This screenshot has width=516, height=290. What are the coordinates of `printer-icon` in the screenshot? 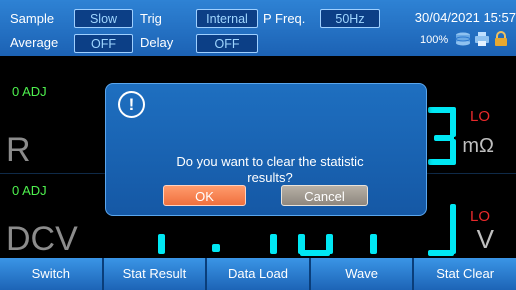 It's located at (482, 39).